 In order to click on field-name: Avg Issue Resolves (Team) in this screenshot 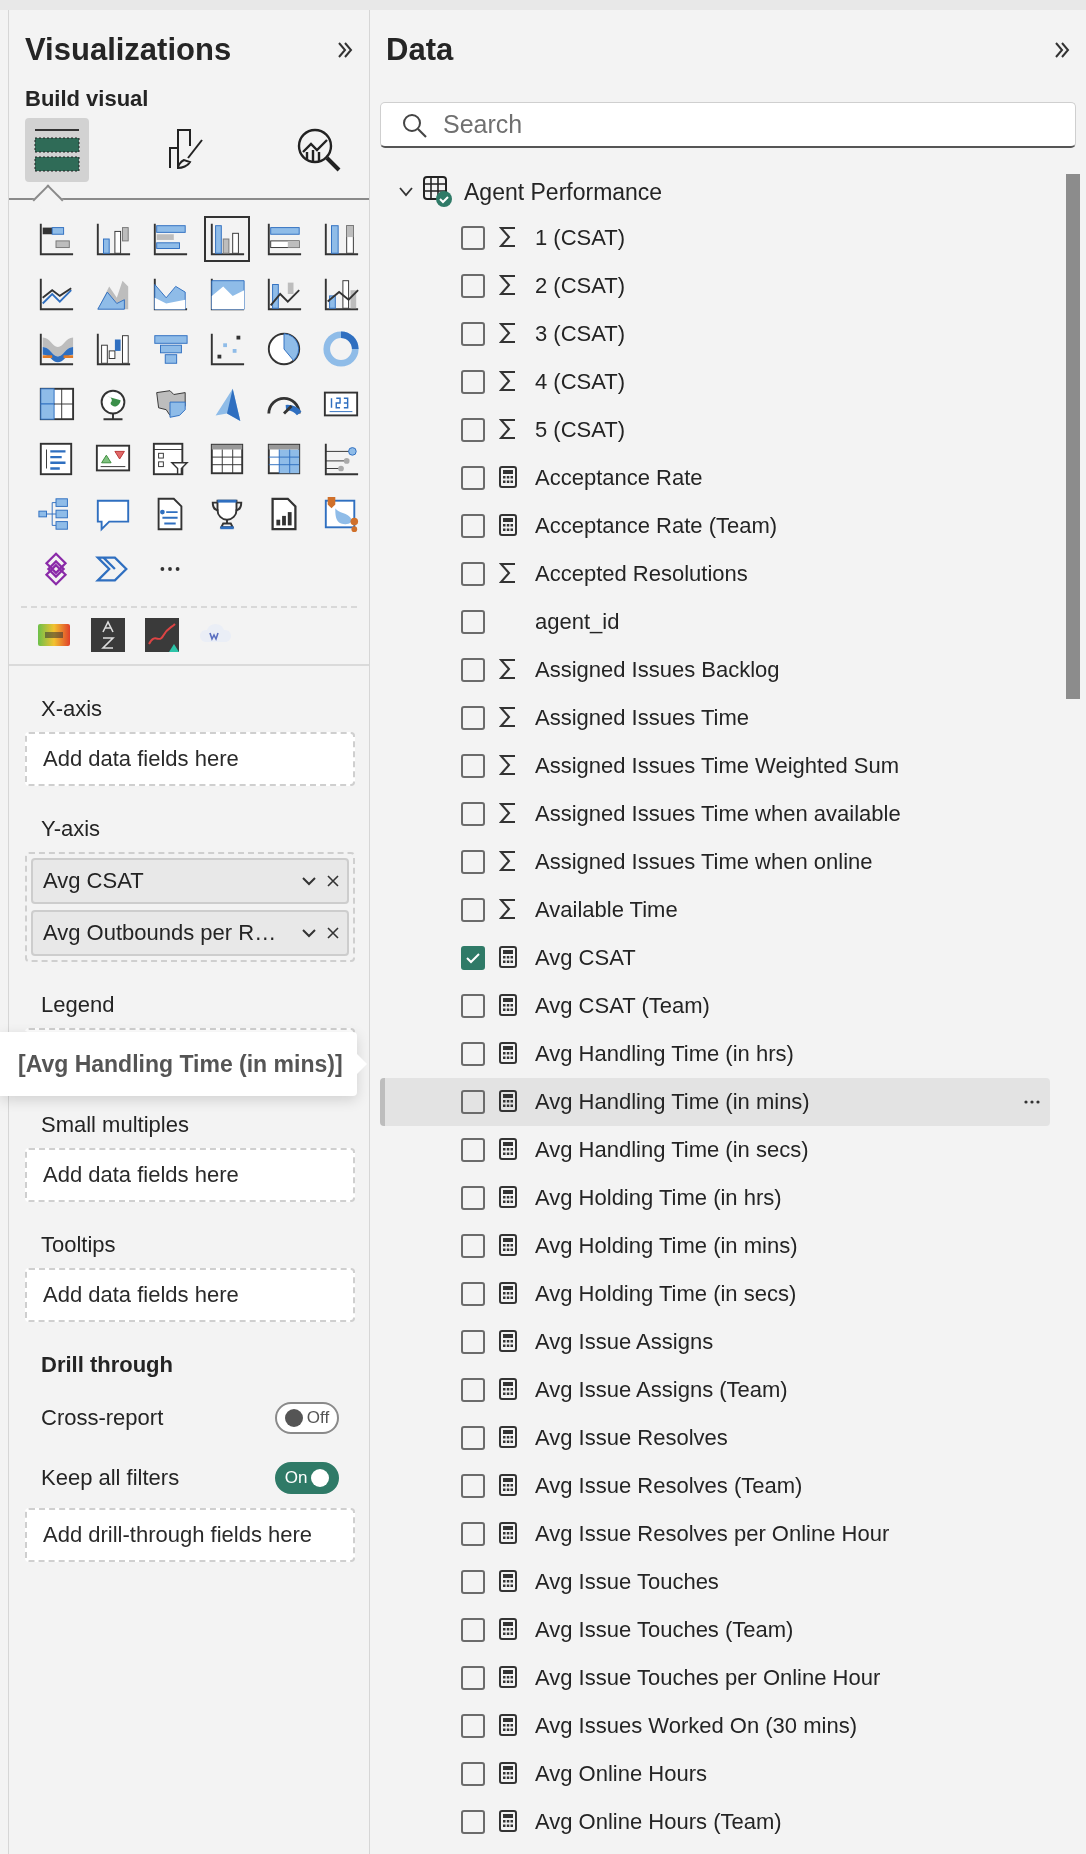, I will do `click(792, 1486)`.